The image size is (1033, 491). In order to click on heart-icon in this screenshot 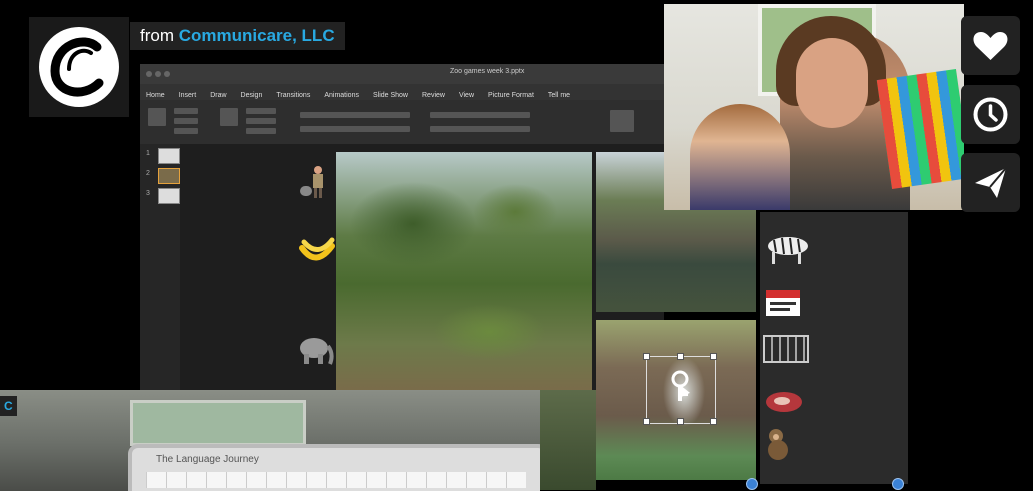, I will do `click(990, 46)`.